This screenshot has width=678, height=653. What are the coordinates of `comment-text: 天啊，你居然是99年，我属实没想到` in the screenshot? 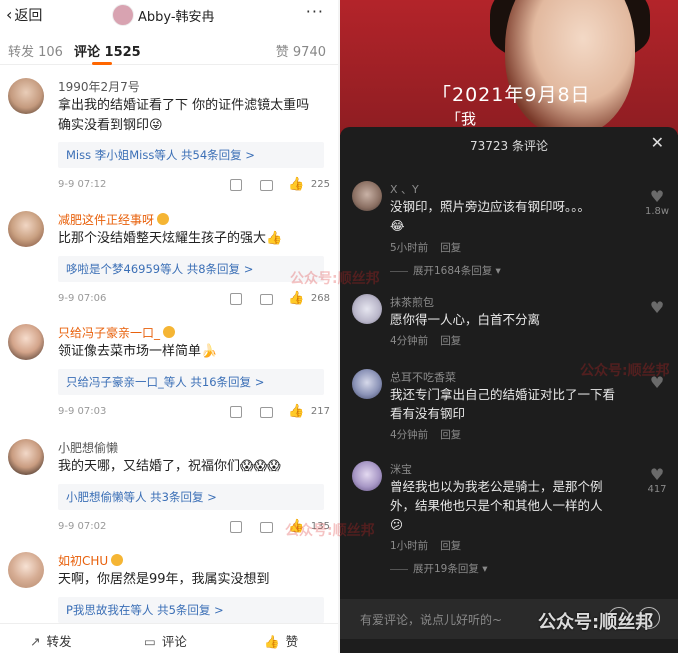 It's located at (164, 579).